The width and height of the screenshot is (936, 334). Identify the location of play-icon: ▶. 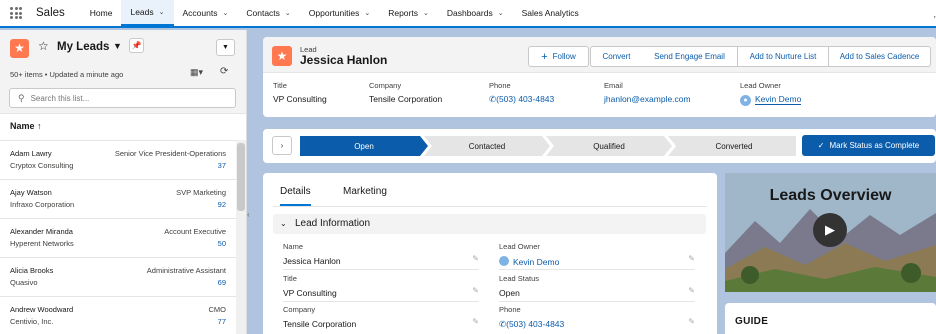
(830, 230).